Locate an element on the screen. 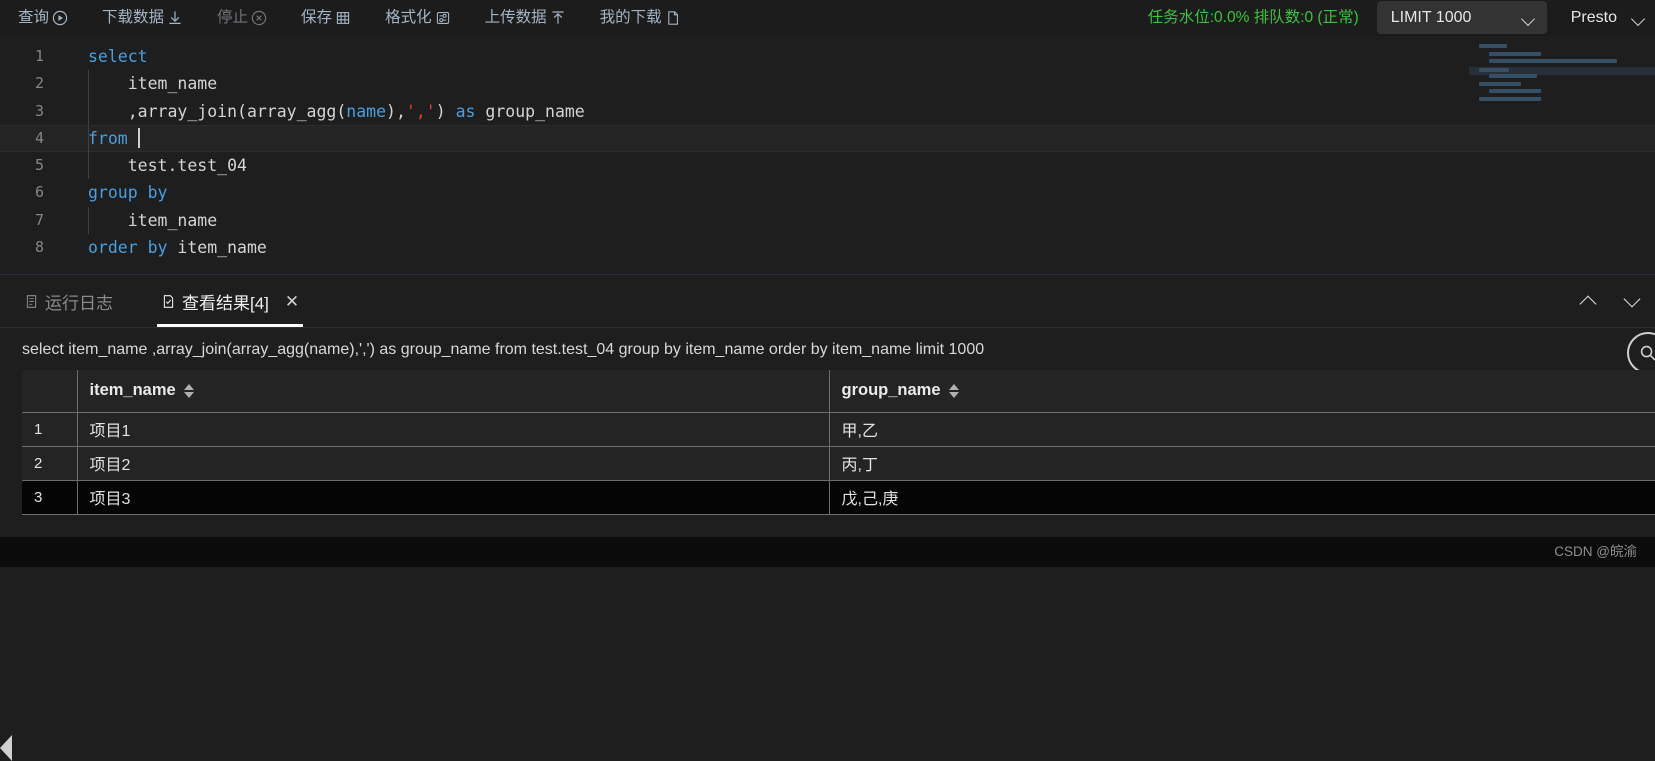  token-keyword: as is located at coordinates (465, 111).